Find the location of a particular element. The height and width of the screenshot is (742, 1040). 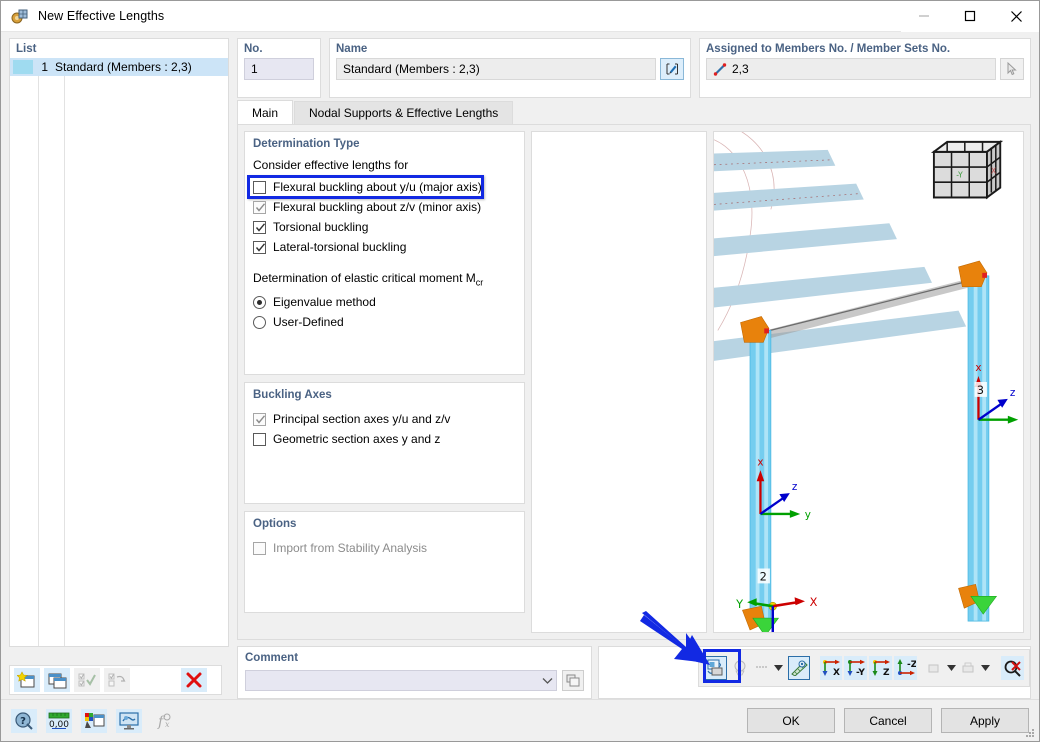

radio-user-defined: User-Defined is located at coordinates (384, 322).